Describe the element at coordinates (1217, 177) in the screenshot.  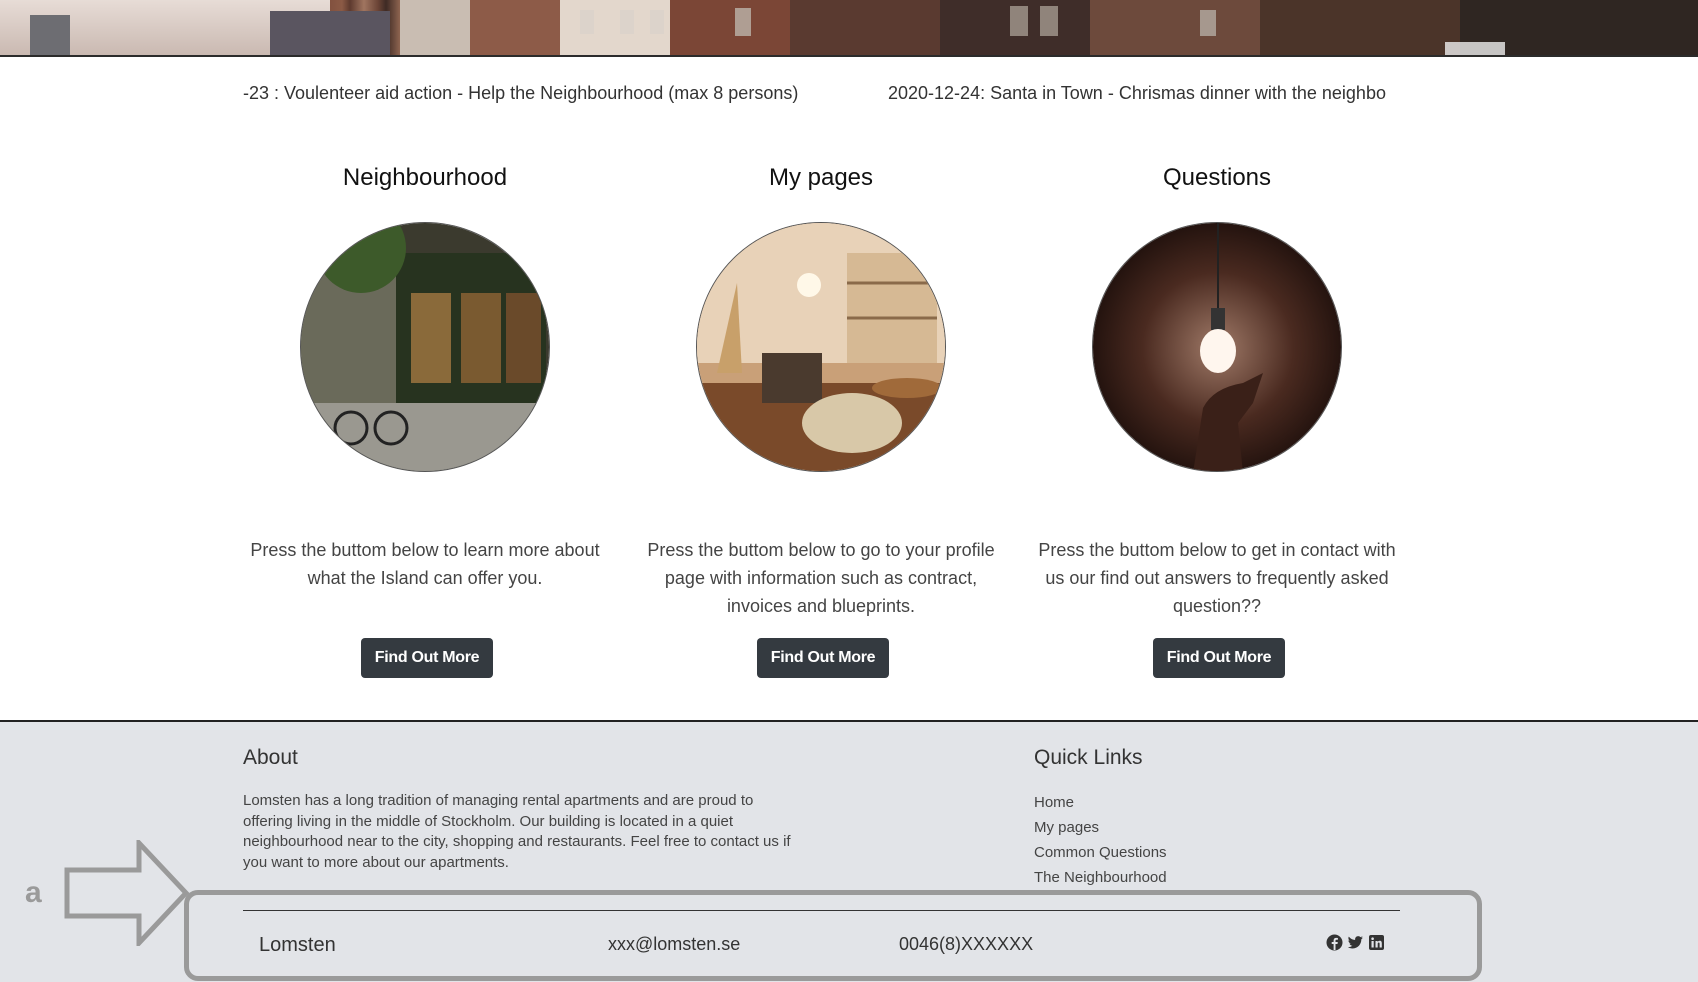
I see `card-title: Questions` at that location.